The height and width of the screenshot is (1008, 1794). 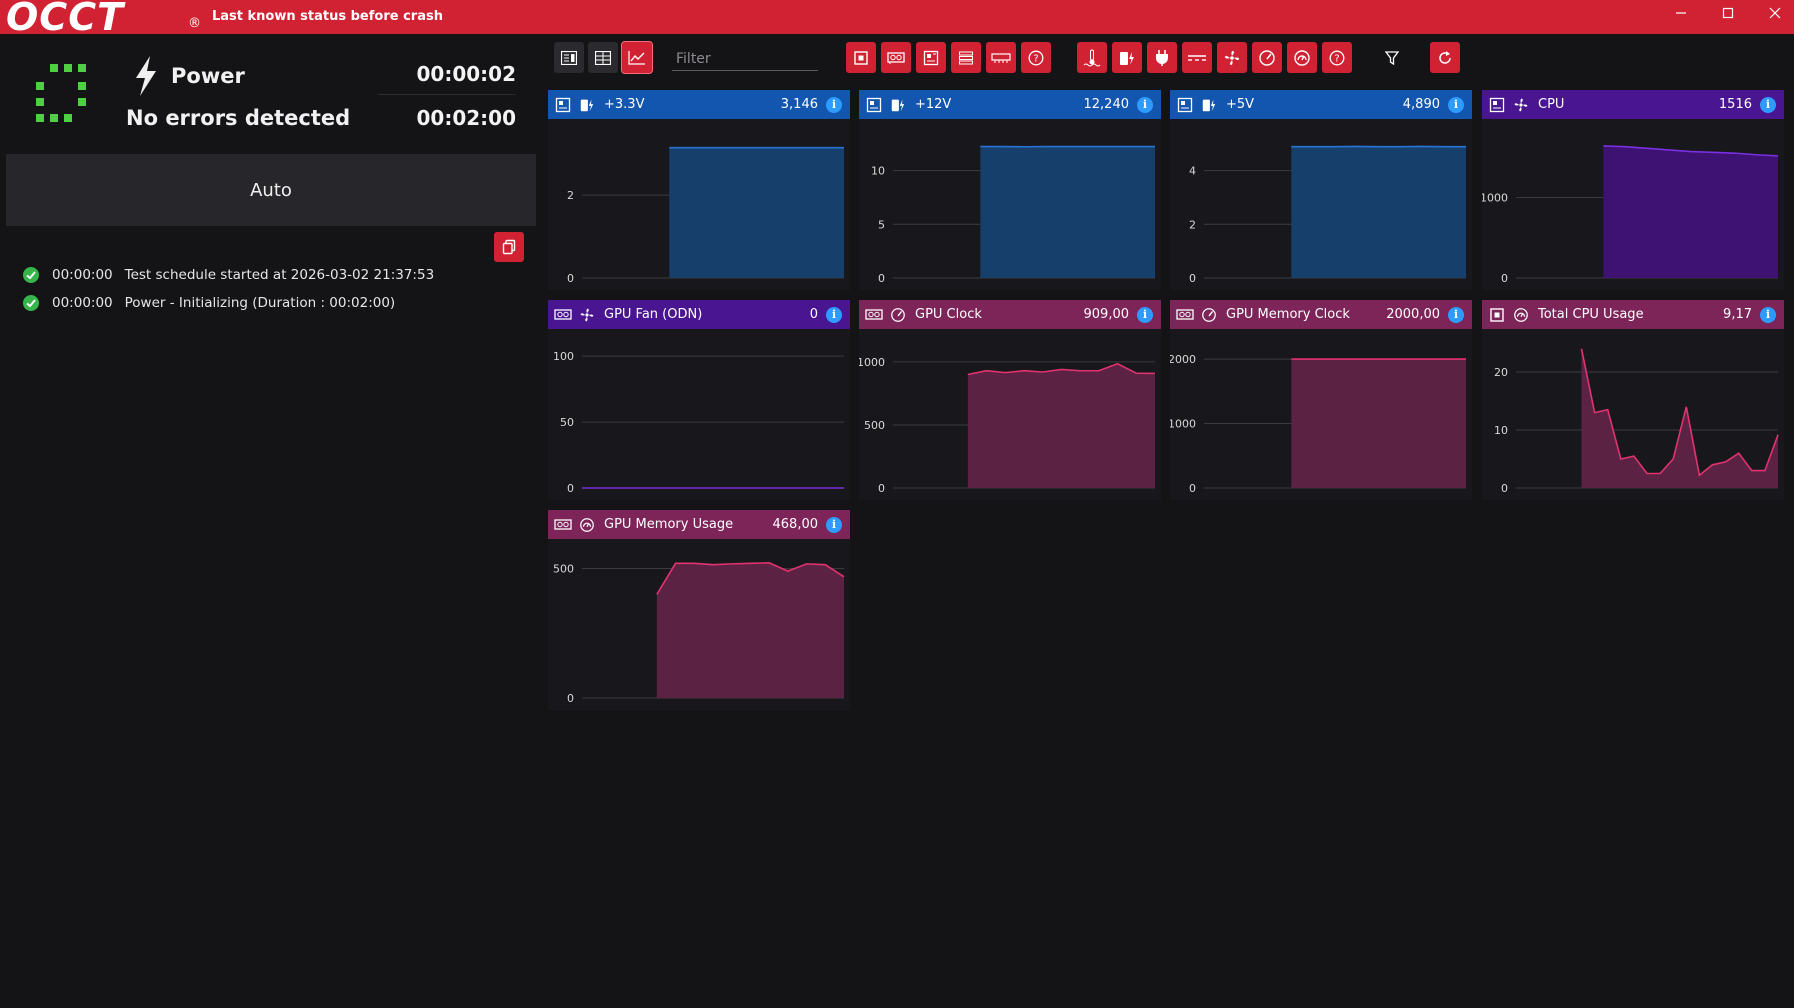 I want to click on y-tick-label: 5, so click(x=881, y=224).